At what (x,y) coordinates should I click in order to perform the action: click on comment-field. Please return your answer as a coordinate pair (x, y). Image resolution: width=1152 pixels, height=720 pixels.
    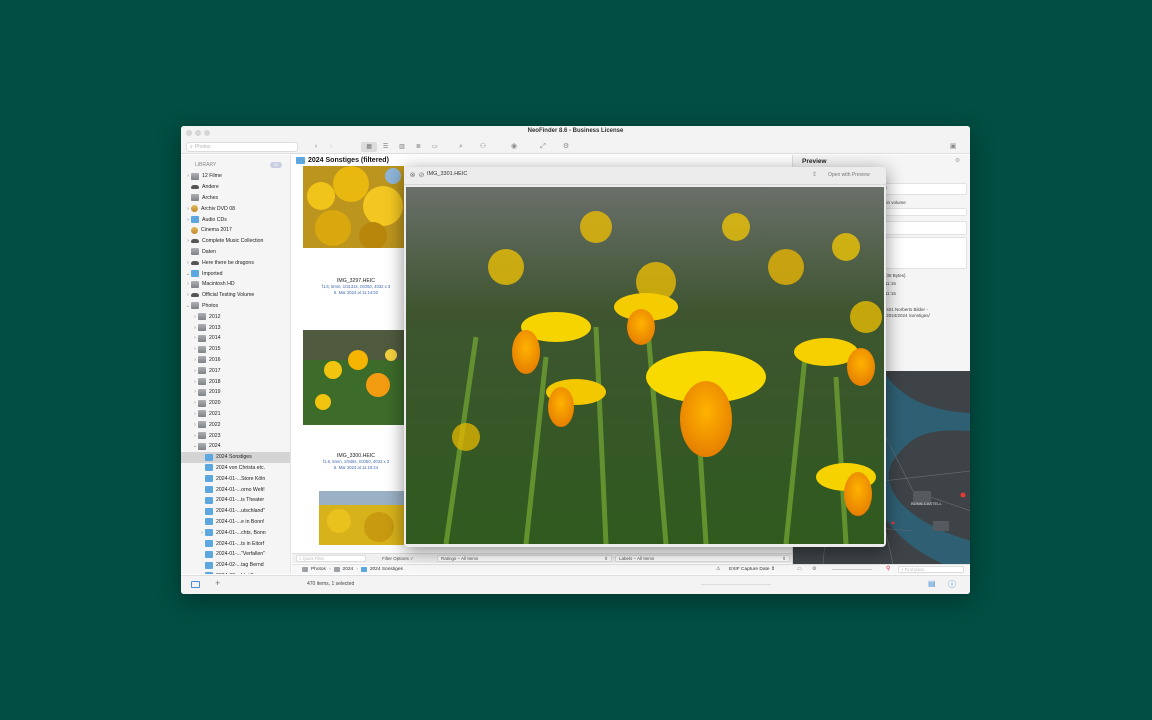
    Looking at the image, I should click on (926, 228).